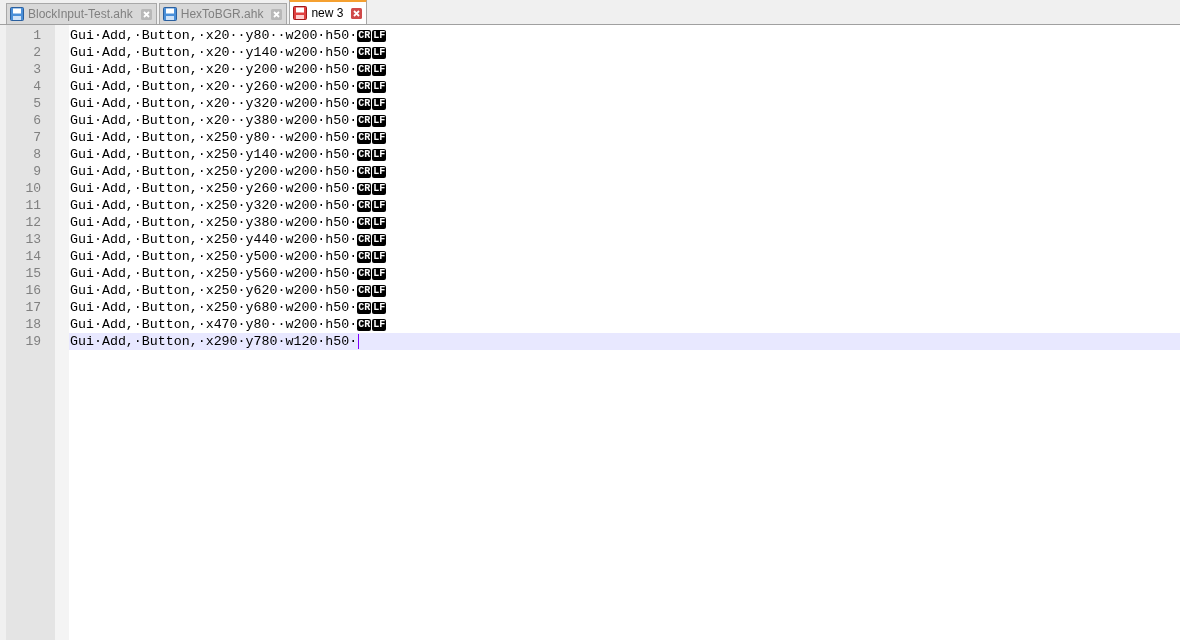 The height and width of the screenshot is (640, 1180). Describe the element at coordinates (300, 13) in the screenshot. I see `unsaved-file-icon` at that location.